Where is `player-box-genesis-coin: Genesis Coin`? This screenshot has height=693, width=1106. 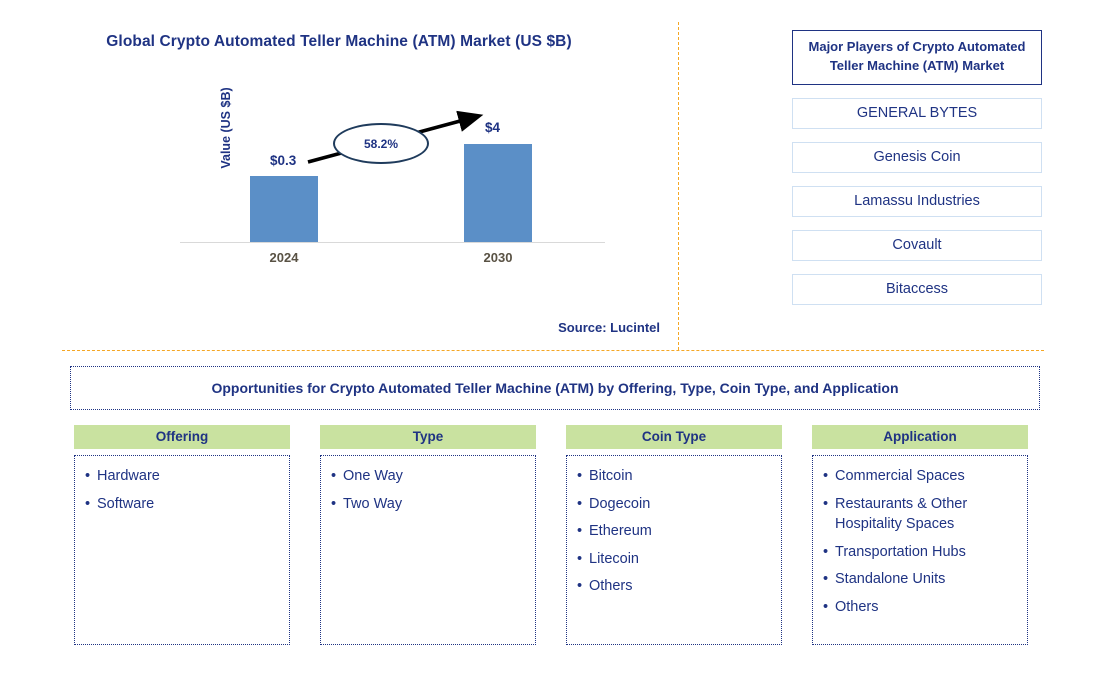 player-box-genesis-coin: Genesis Coin is located at coordinates (917, 157).